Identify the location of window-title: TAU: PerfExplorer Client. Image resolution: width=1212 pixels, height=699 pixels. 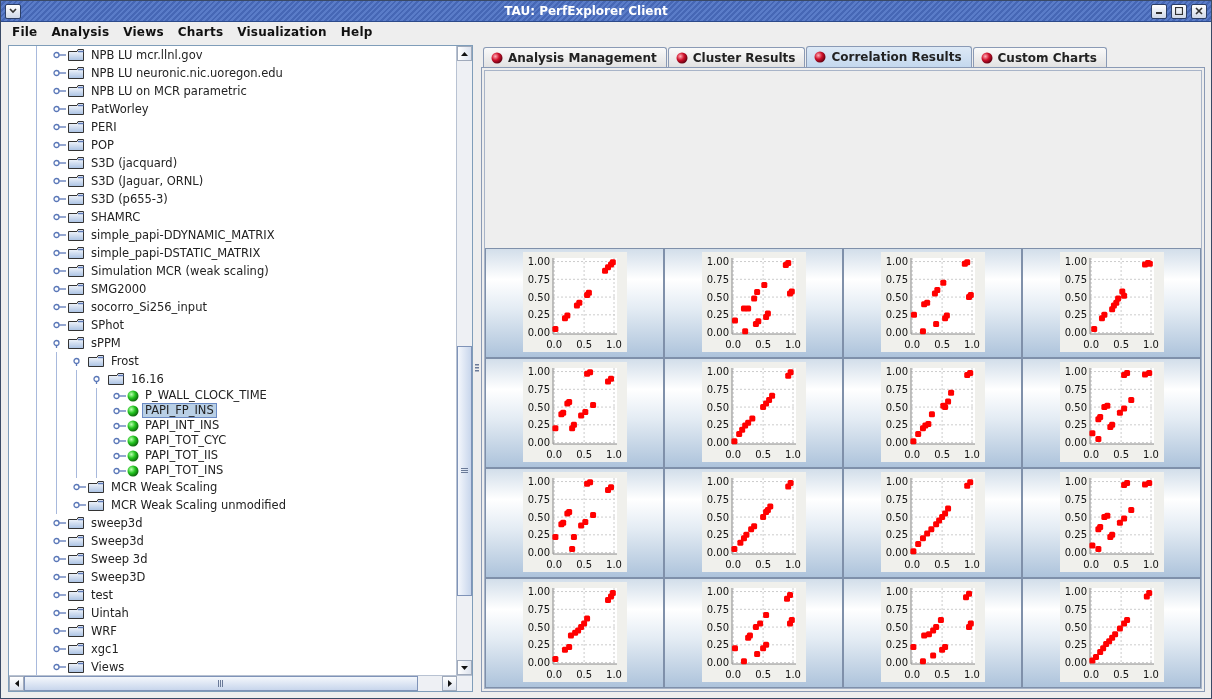
(586, 11).